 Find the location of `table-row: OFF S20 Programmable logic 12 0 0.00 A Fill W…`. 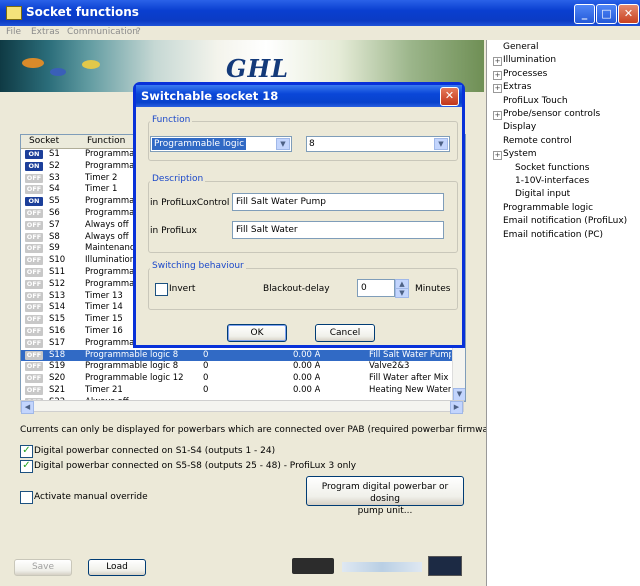

table-row: OFF S20 Programmable logic 12 0 0.00 A Fill W… is located at coordinates (237, 378).